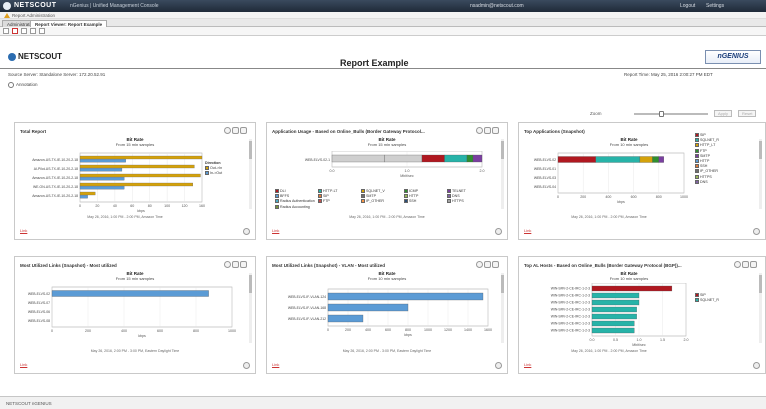 This screenshot has width=766, height=409. I want to click on pdf-icon, so click(15, 31).